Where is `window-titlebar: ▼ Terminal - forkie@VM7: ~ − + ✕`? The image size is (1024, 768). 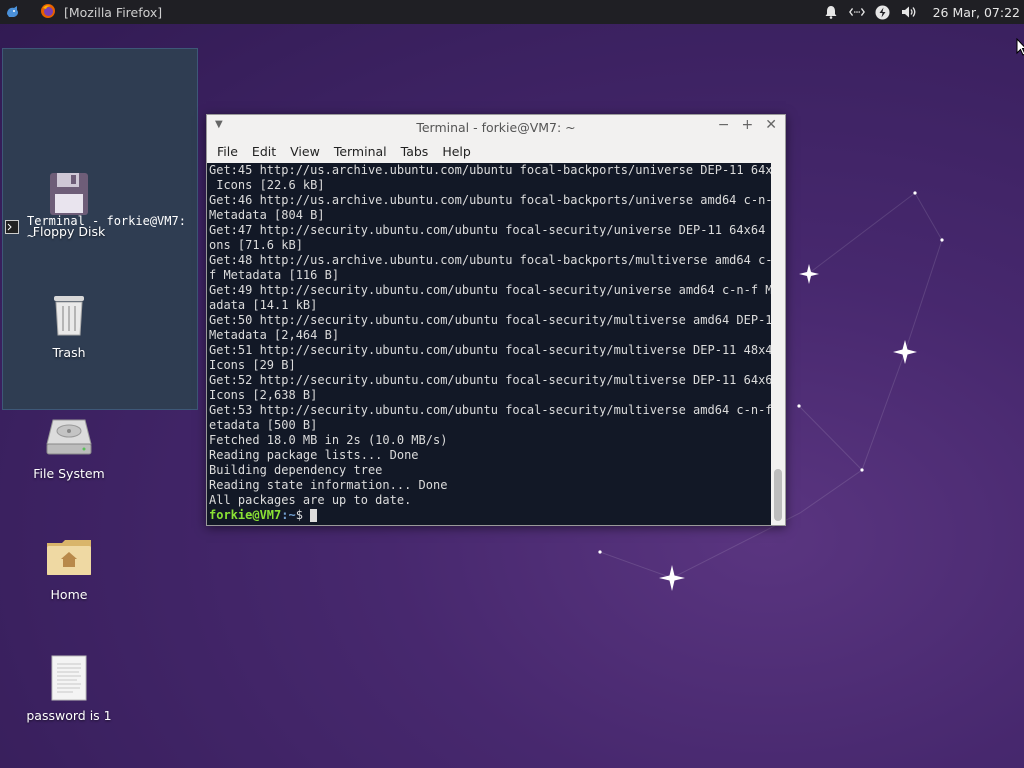 window-titlebar: ▼ Terminal - forkie@VM7: ~ − + ✕ is located at coordinates (496, 127).